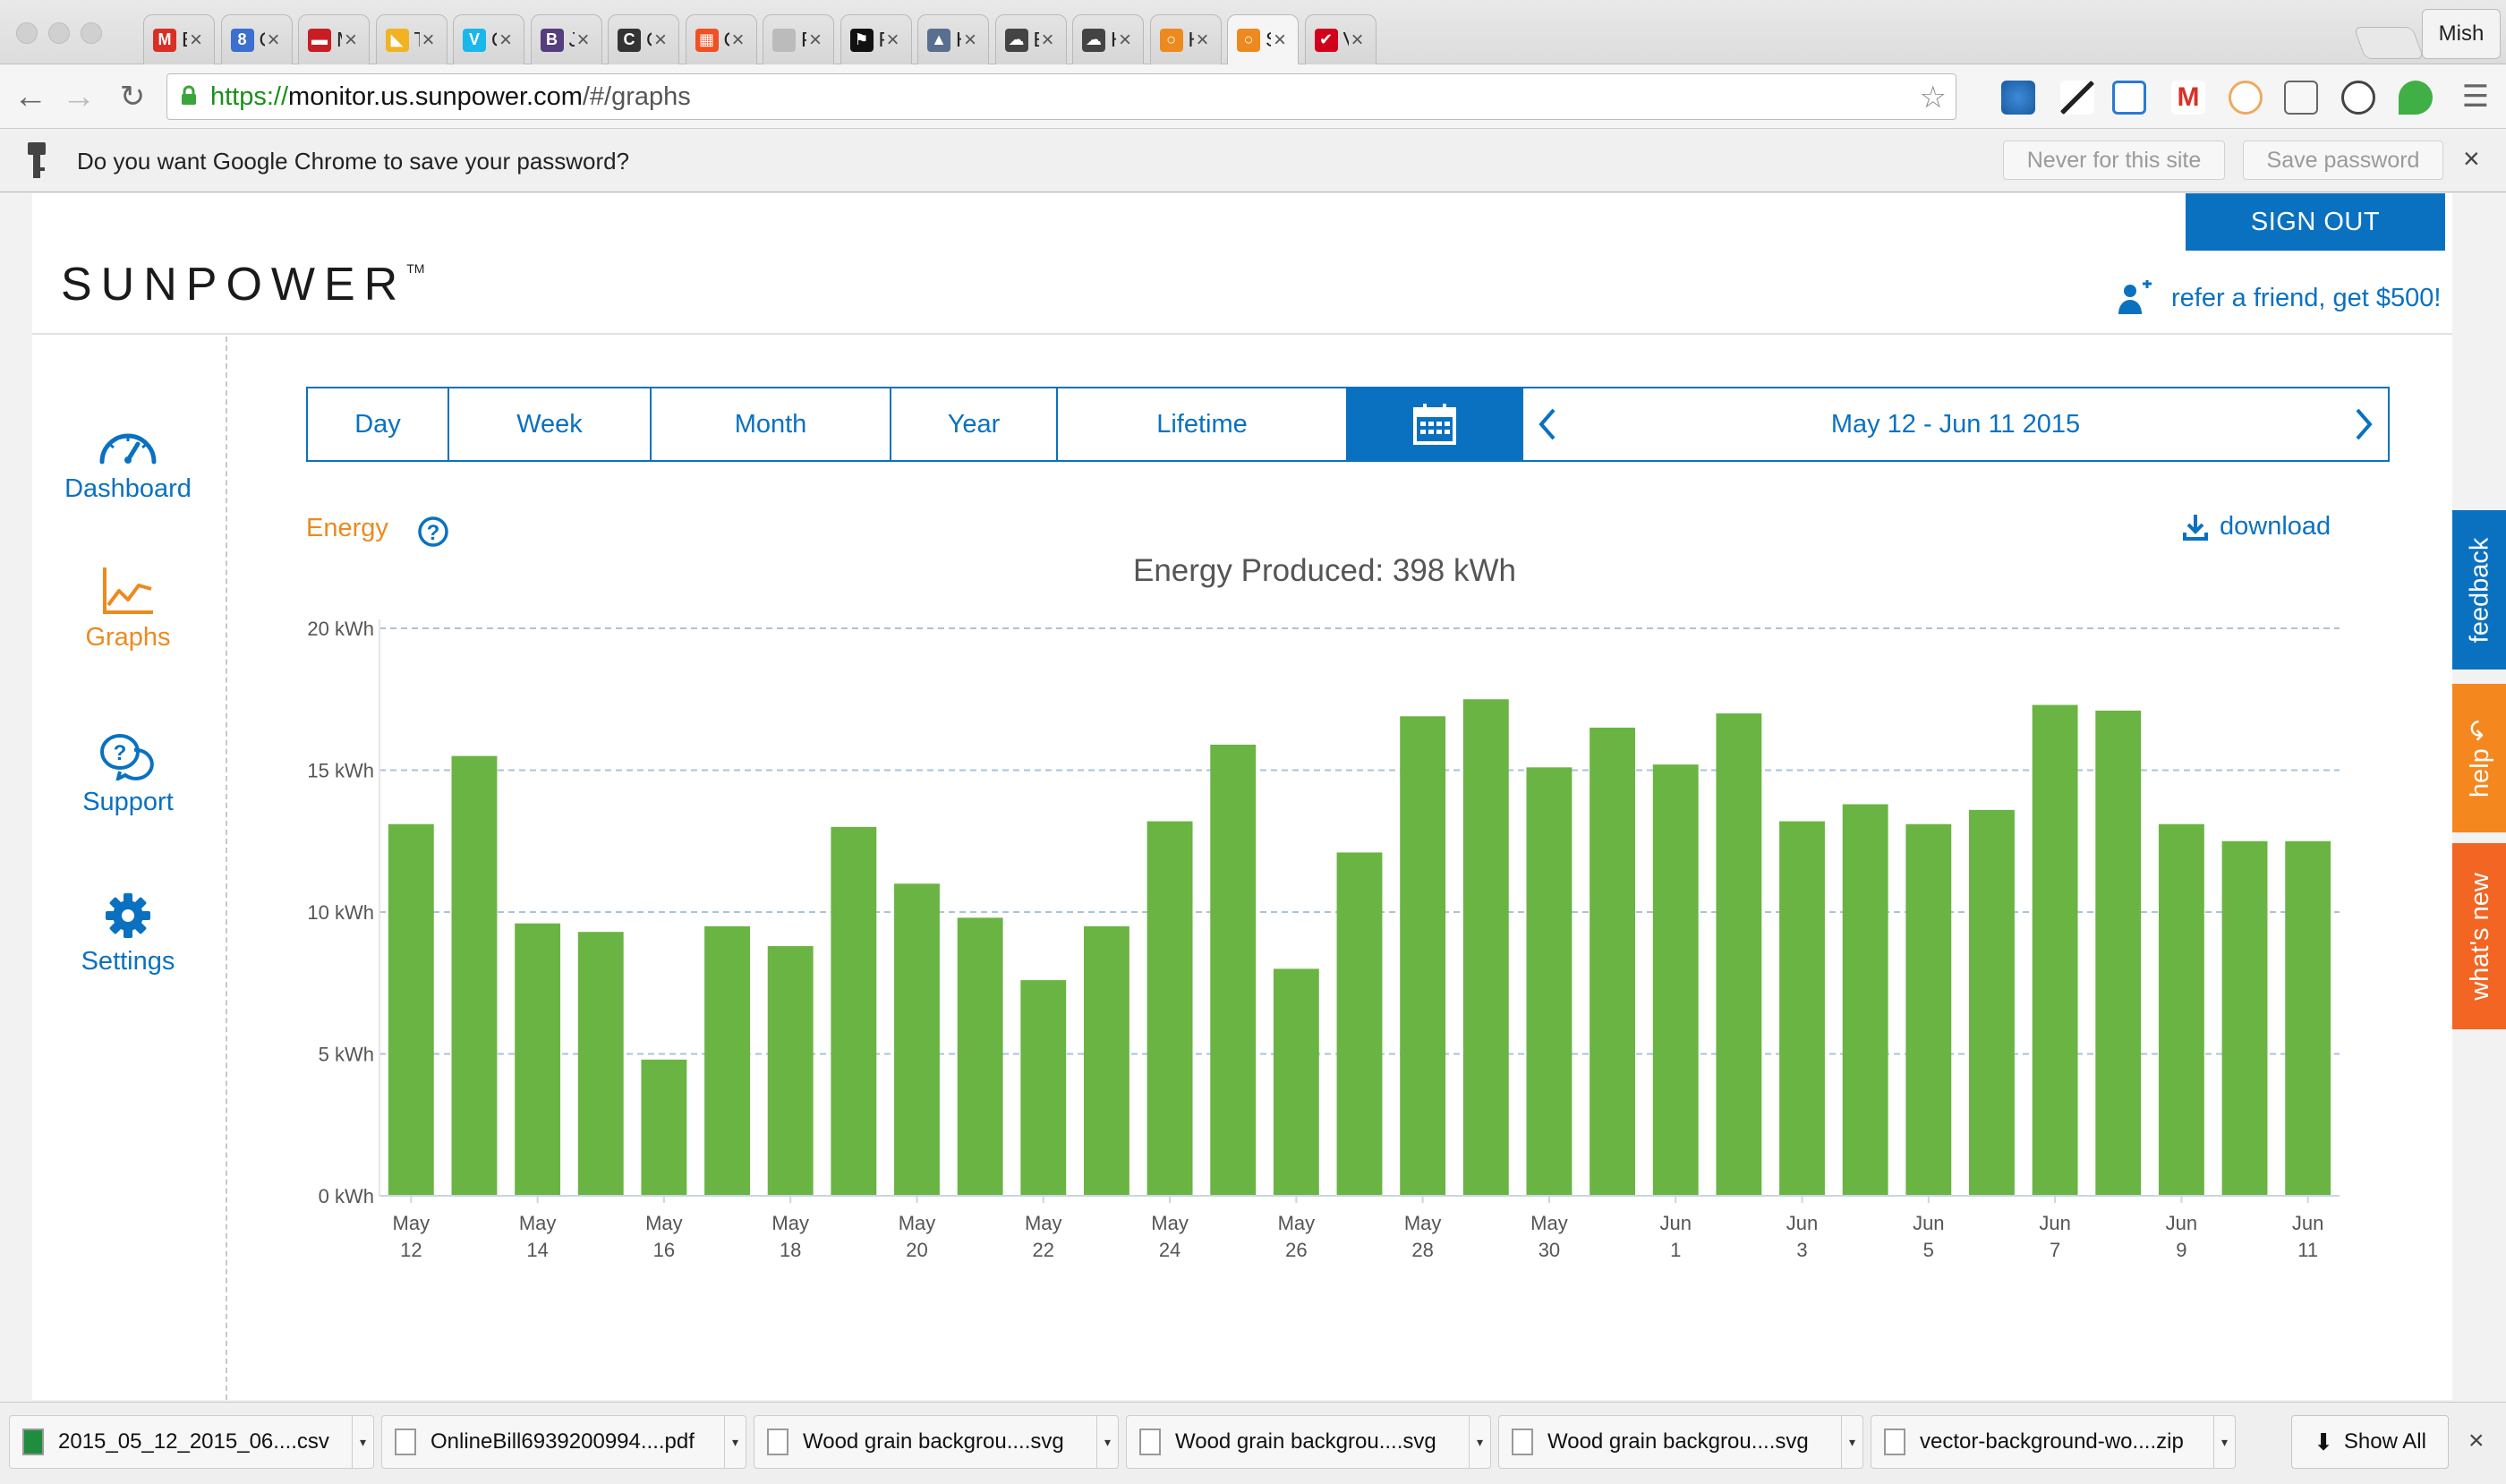  I want to click on browser-tab: ○Hom×, so click(1185, 39).